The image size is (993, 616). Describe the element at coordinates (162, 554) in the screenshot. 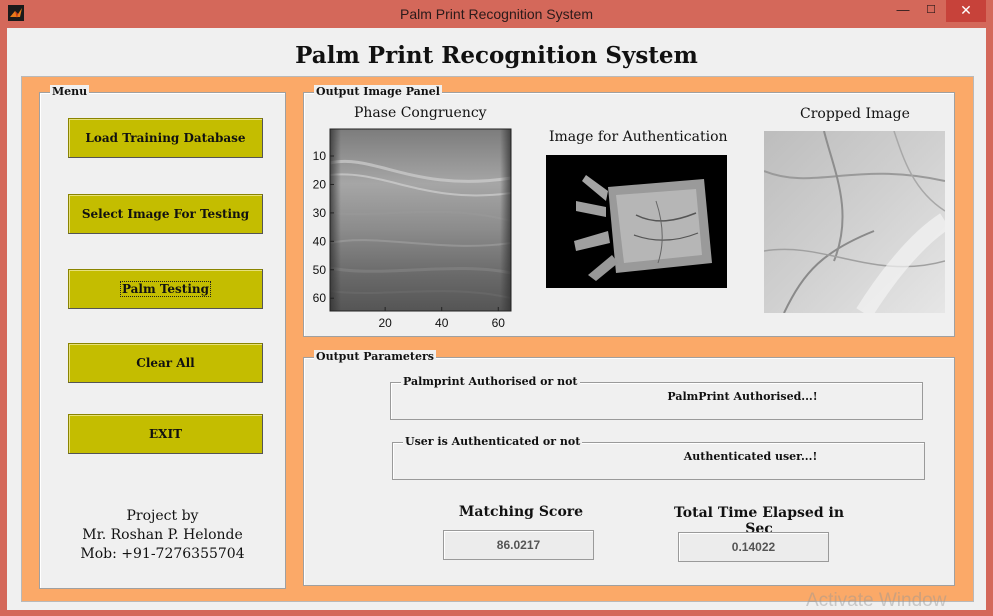

I see `credits-line-3: Mob: +91-7276355704` at that location.